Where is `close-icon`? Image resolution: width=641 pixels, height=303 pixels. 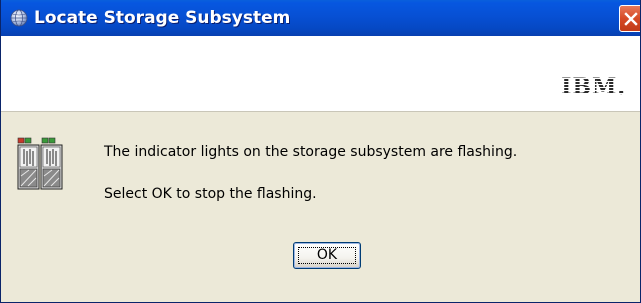
close-icon is located at coordinates (631, 19).